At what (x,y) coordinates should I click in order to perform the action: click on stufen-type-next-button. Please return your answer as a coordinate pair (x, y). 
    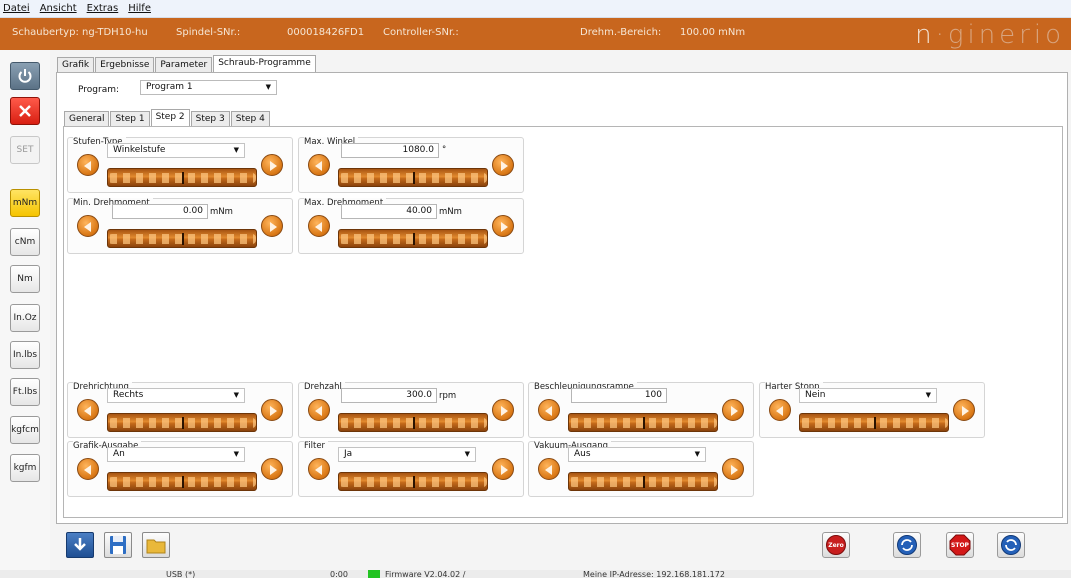
    Looking at the image, I should click on (272, 165).